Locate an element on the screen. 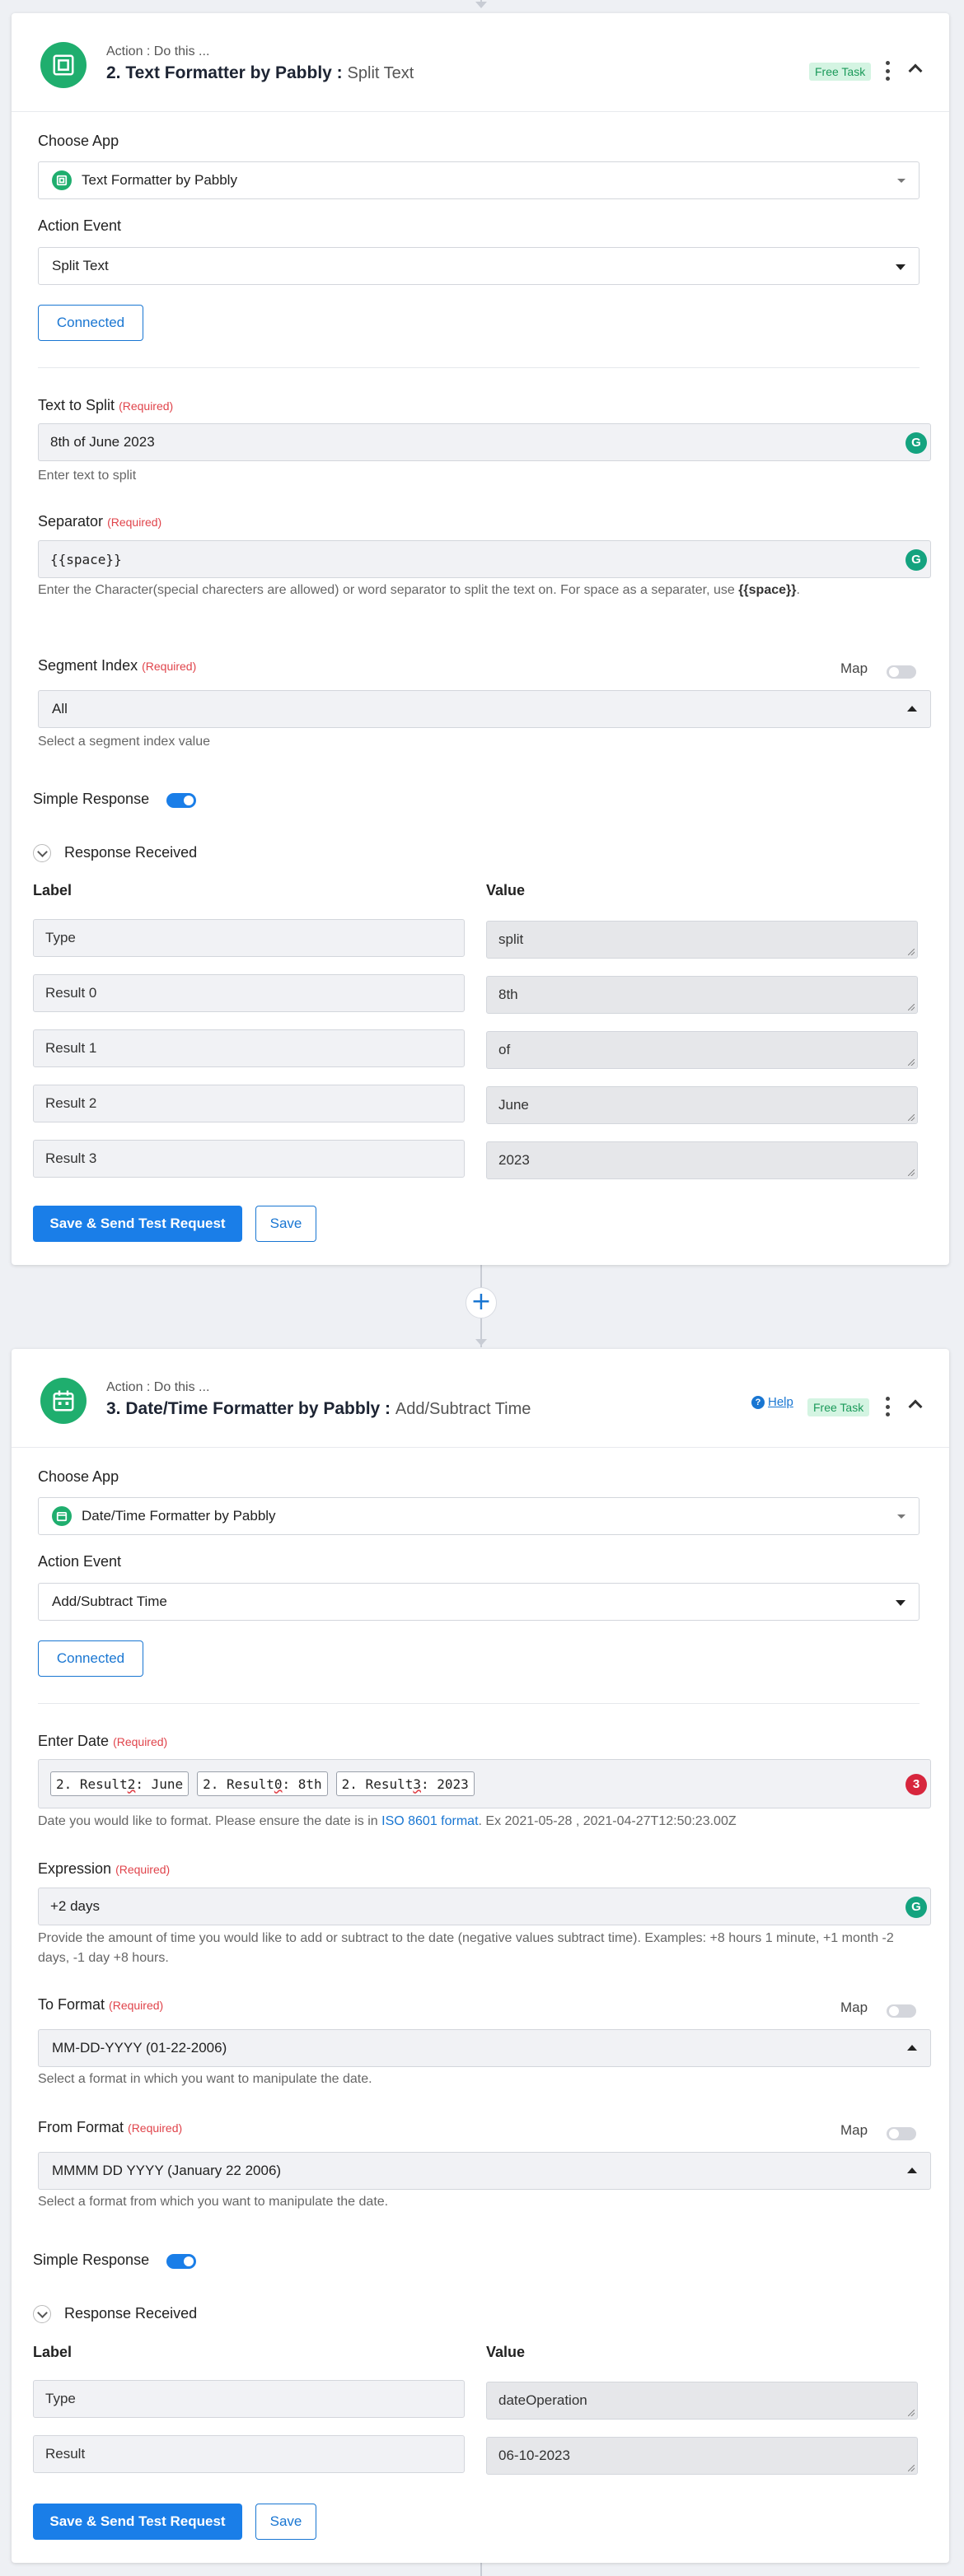  add-step-button: + is located at coordinates (481, 1302).